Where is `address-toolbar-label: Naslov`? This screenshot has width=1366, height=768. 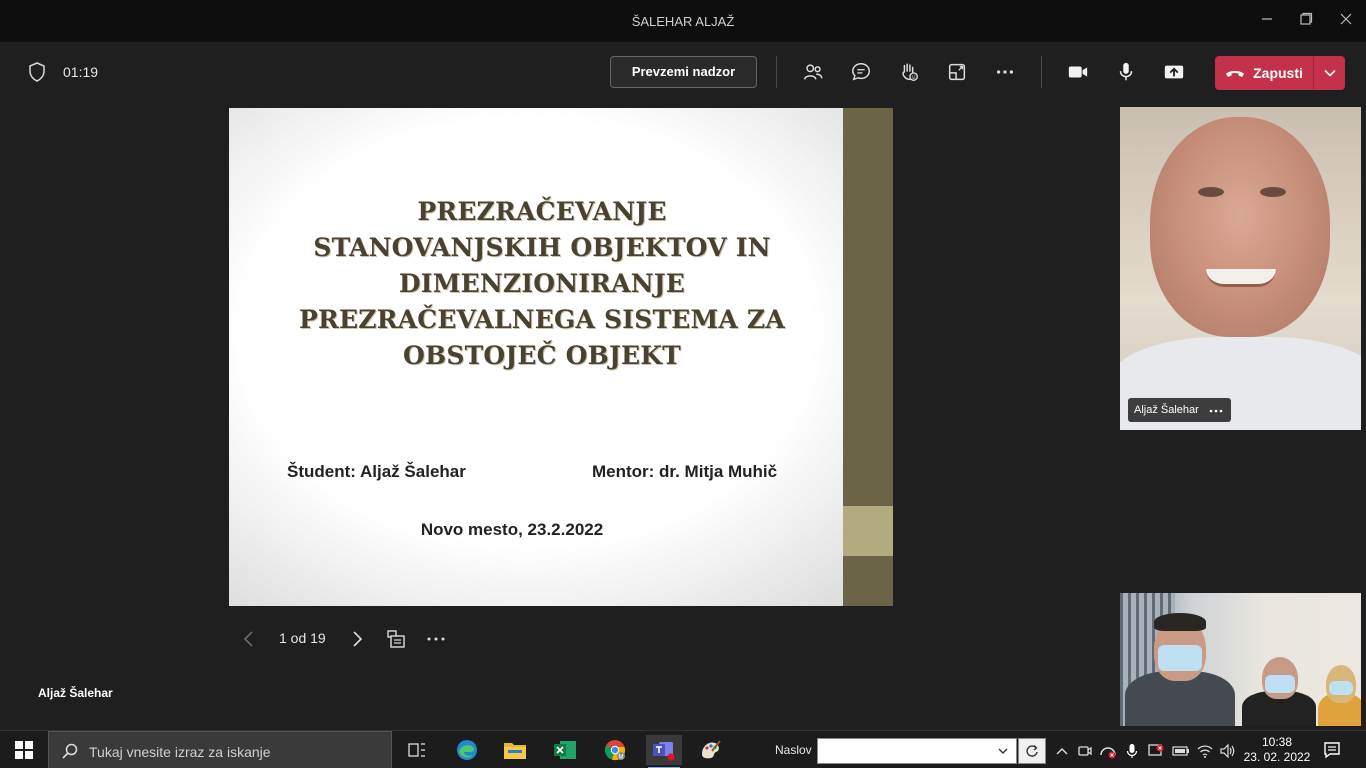
address-toolbar-label: Naslov is located at coordinates (793, 750).